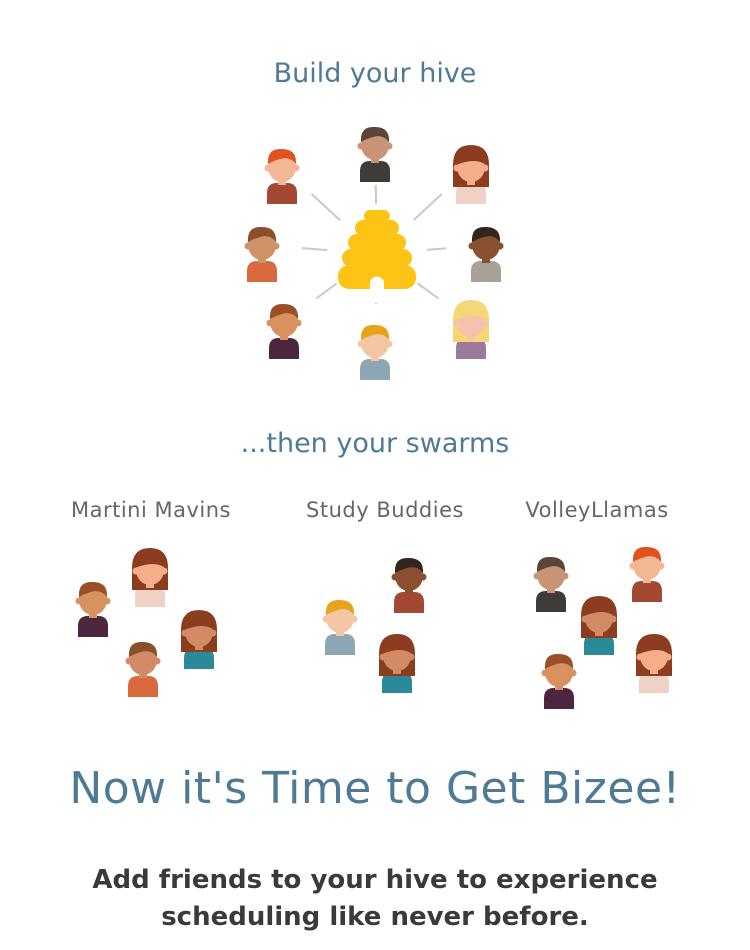  Describe the element at coordinates (375, 788) in the screenshot. I see `headline: Now it's Time to Get Bizee!` at that location.